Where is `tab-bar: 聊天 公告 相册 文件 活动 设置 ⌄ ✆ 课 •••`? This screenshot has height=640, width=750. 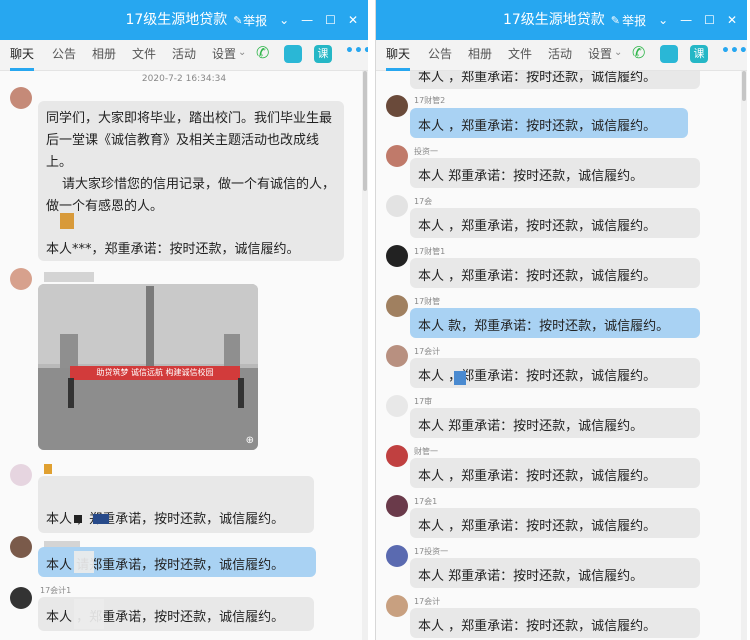 tab-bar: 聊天 公告 相册 文件 活动 设置 ⌄ ✆ 课 ••• is located at coordinates (184, 55).